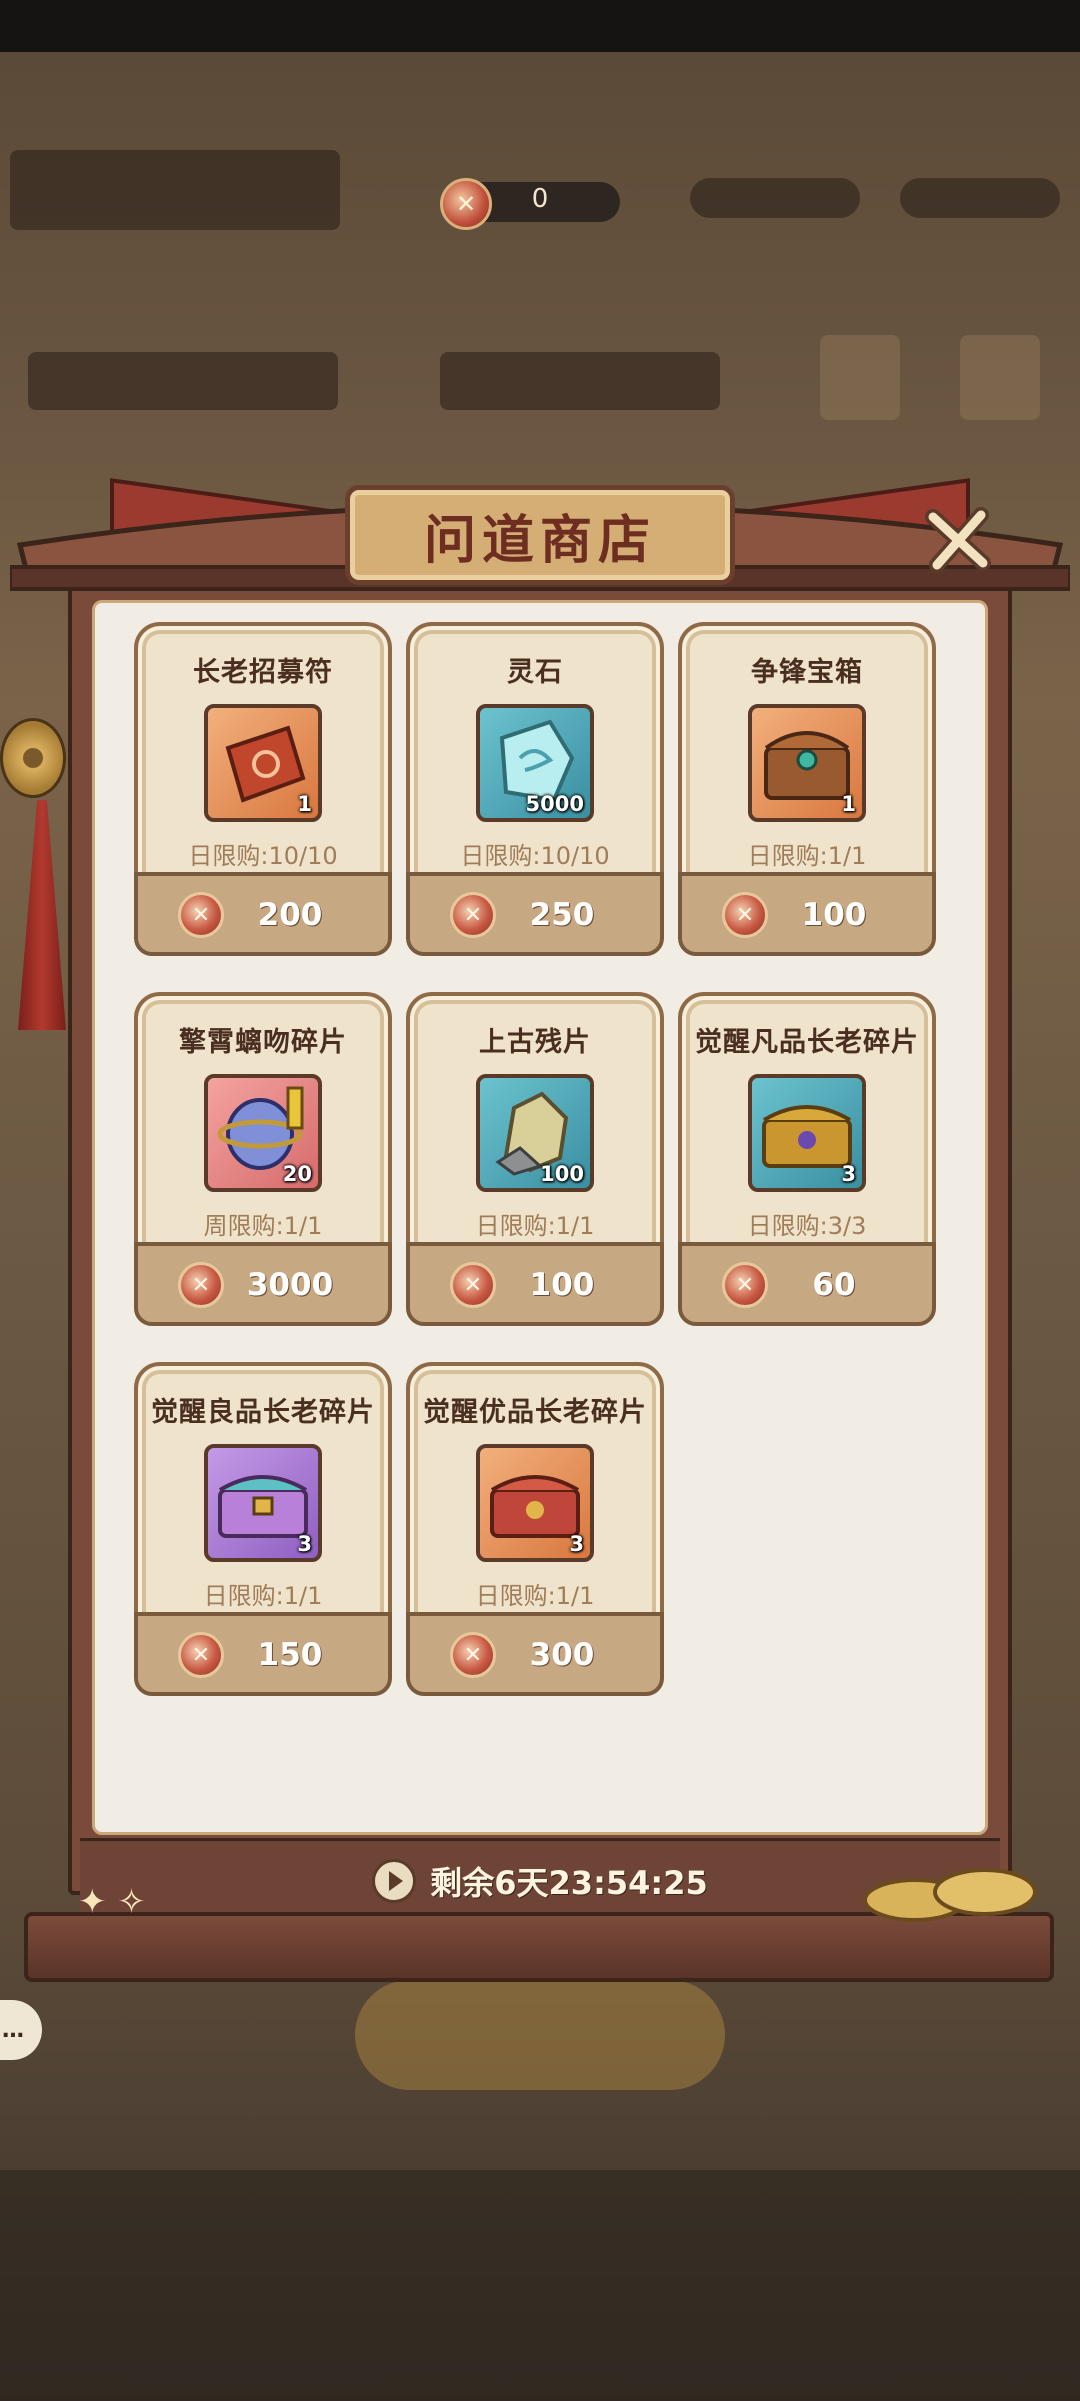 Image resolution: width=1080 pixels, height=2401 pixels. I want to click on item-icon-frame: 20, so click(263, 1133).